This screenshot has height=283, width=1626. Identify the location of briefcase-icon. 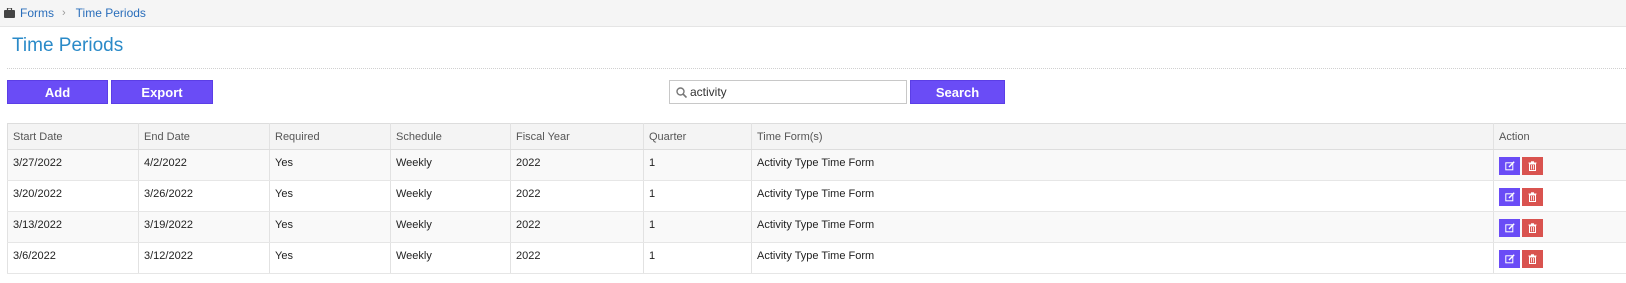
(9, 13).